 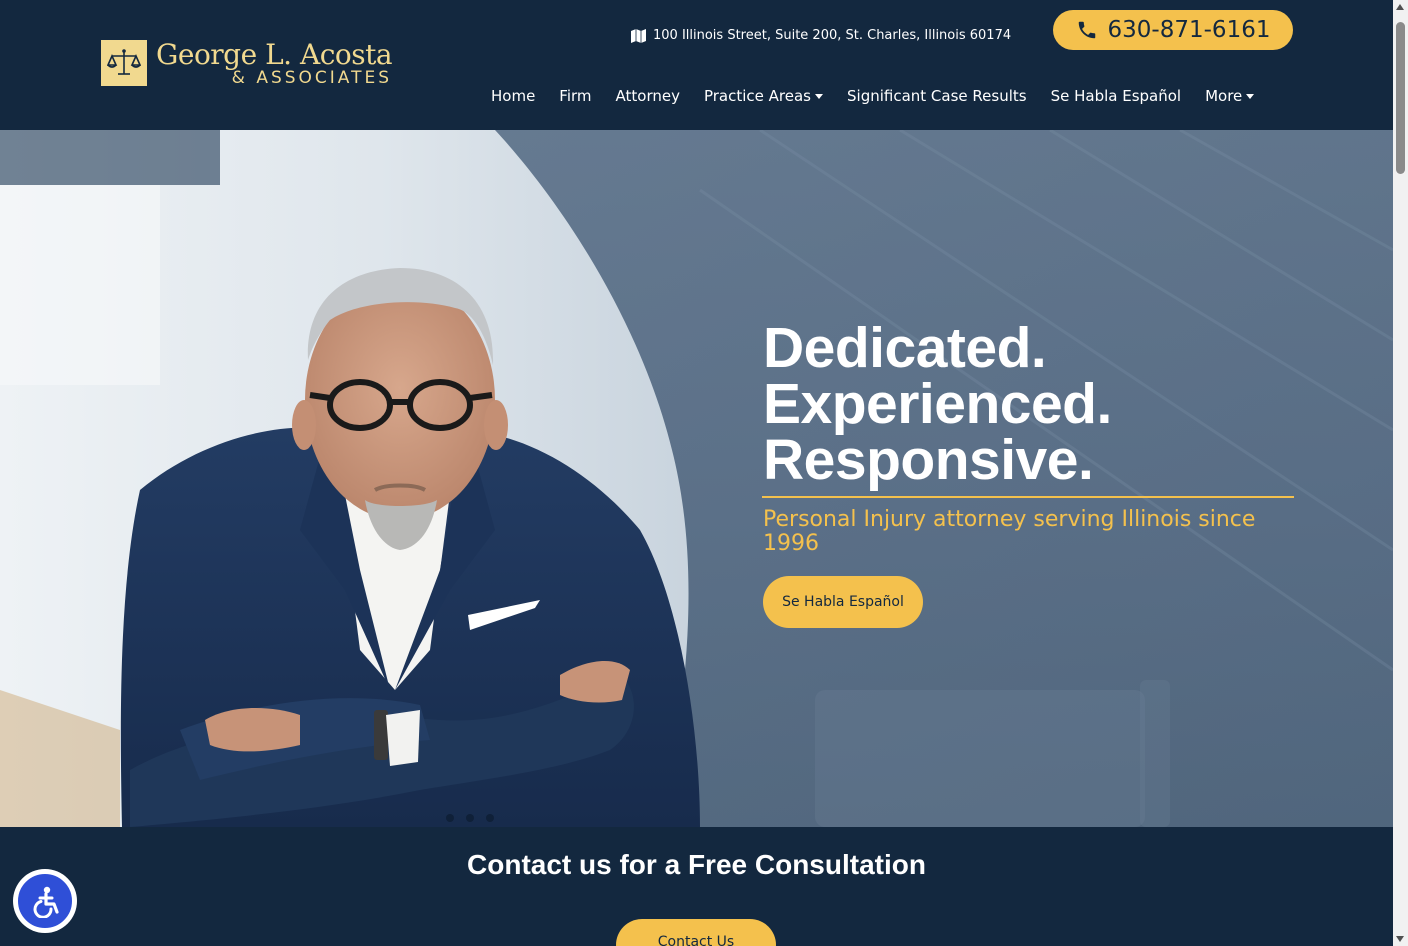 I want to click on logo-subtitle: & ASSOCIATES, so click(x=312, y=78).